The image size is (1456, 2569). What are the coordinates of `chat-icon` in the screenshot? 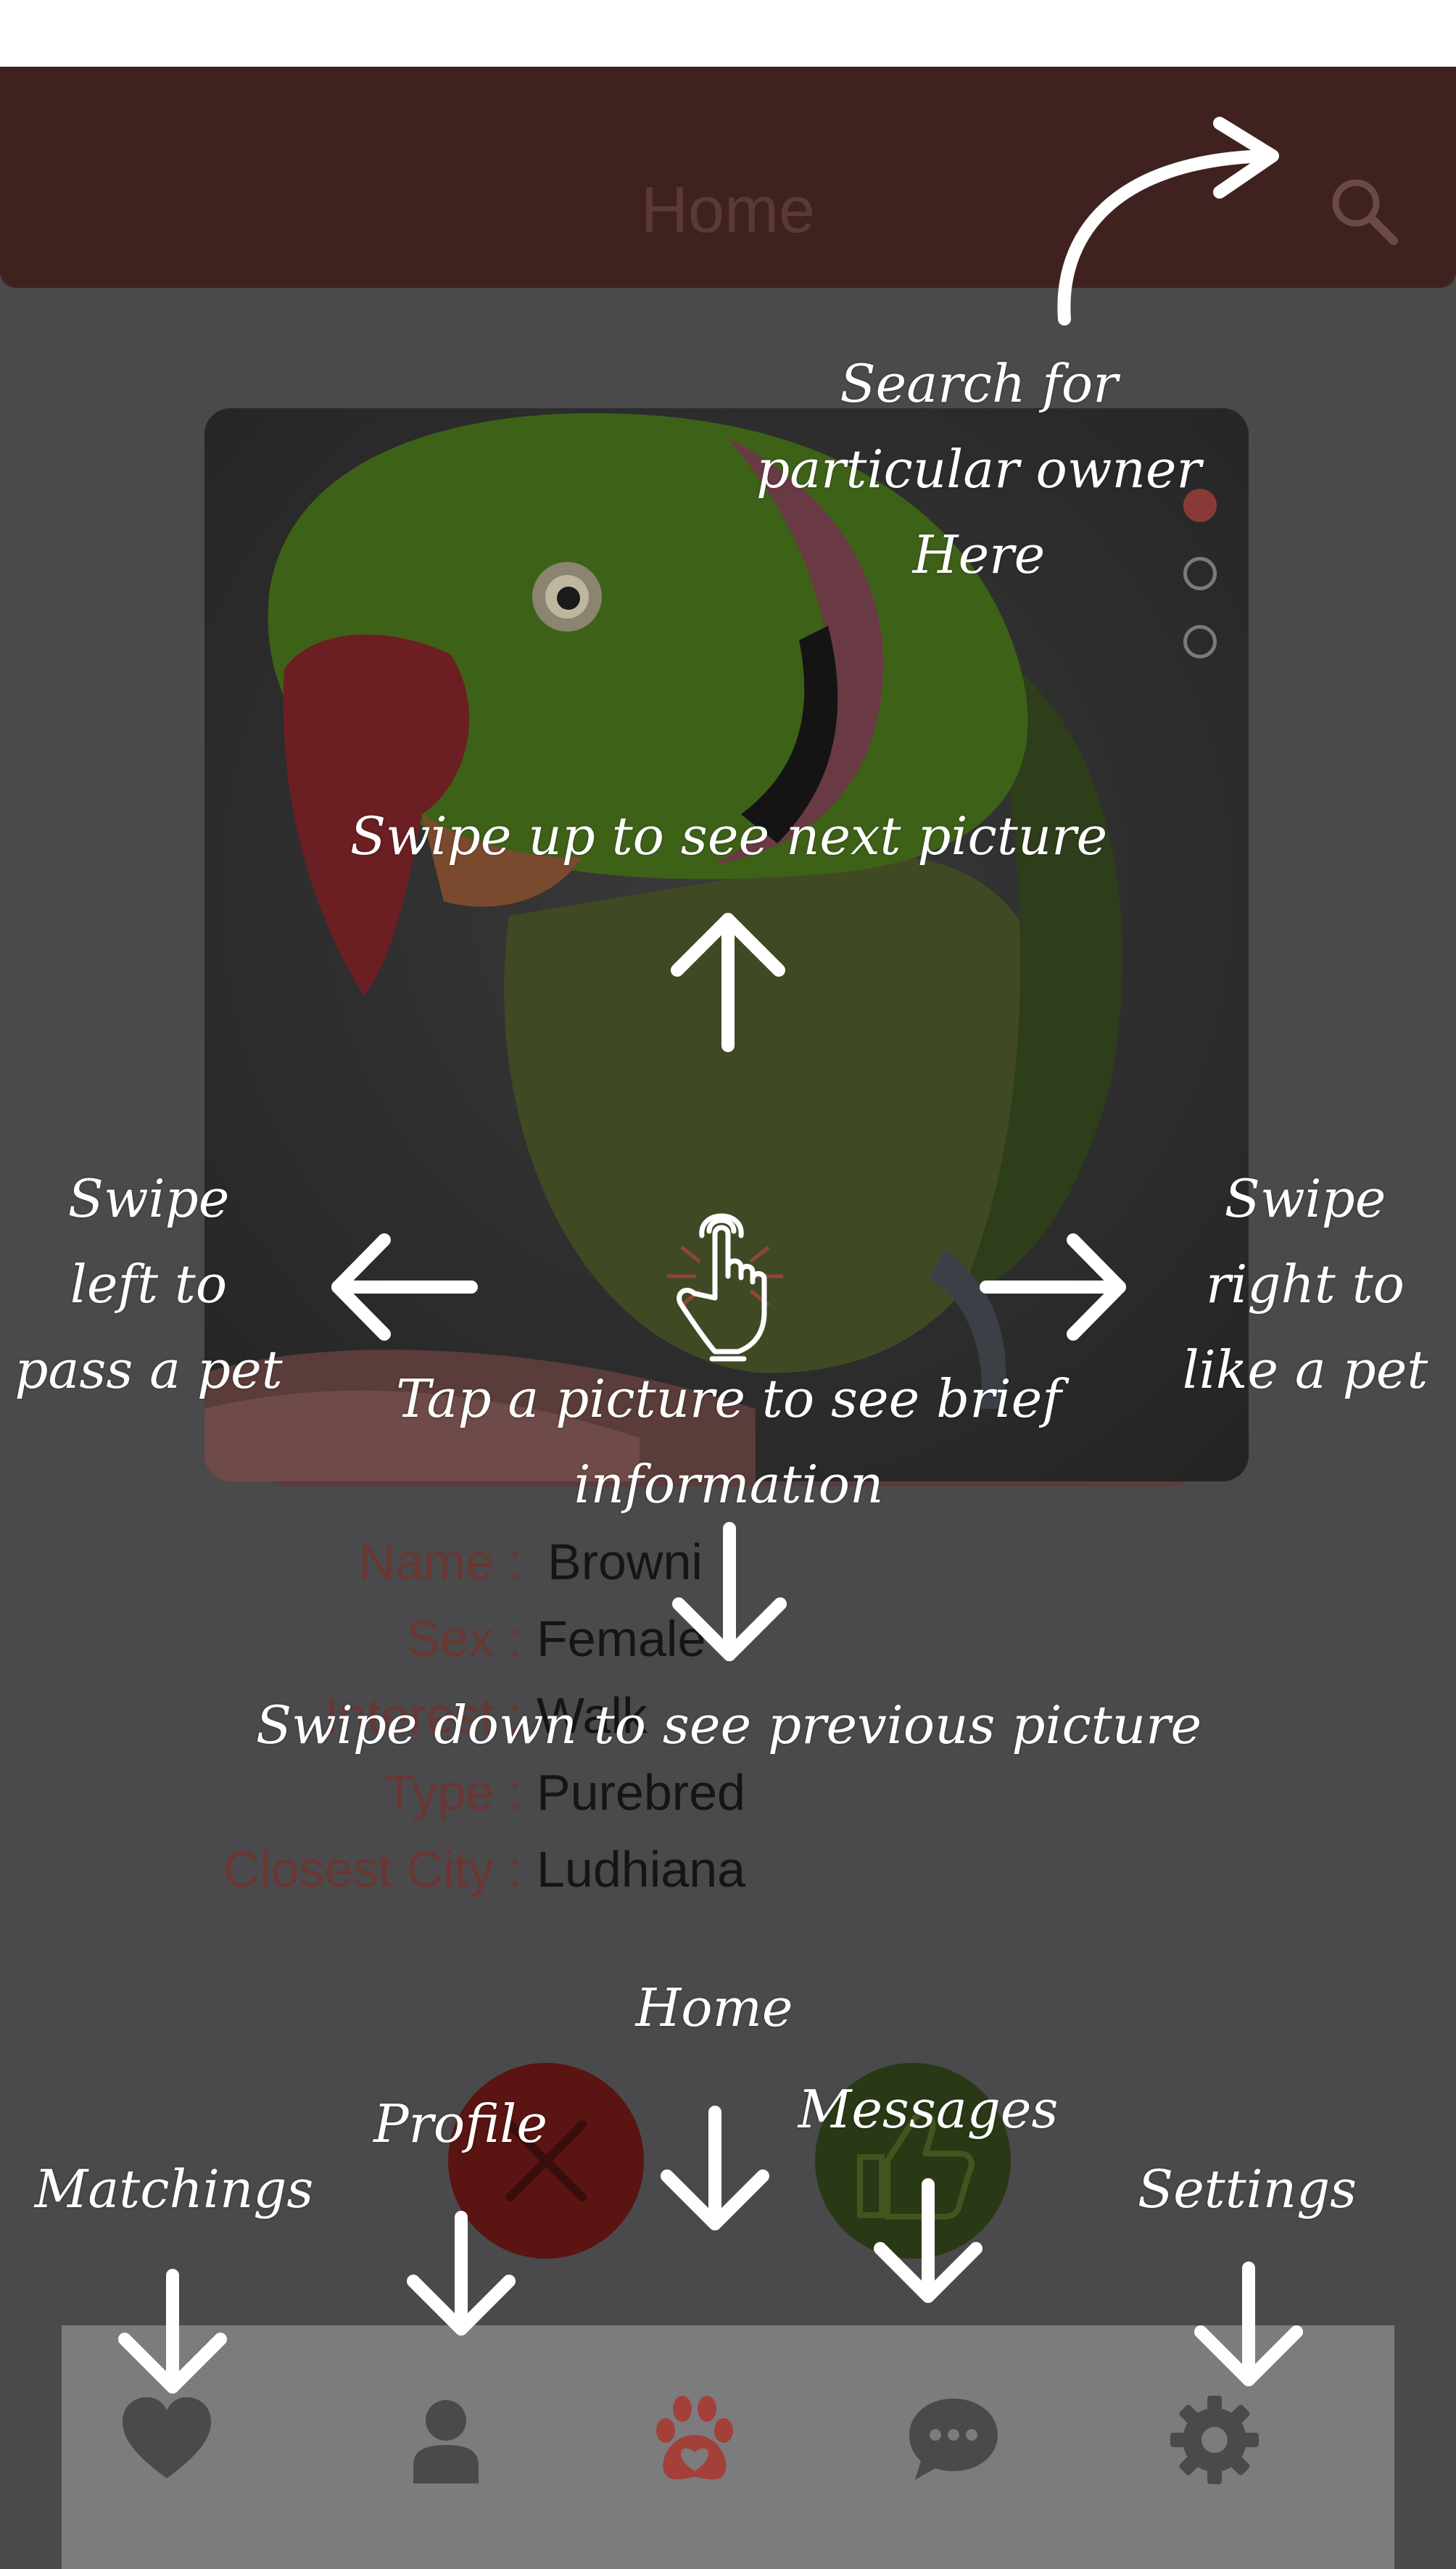 It's located at (953, 2440).